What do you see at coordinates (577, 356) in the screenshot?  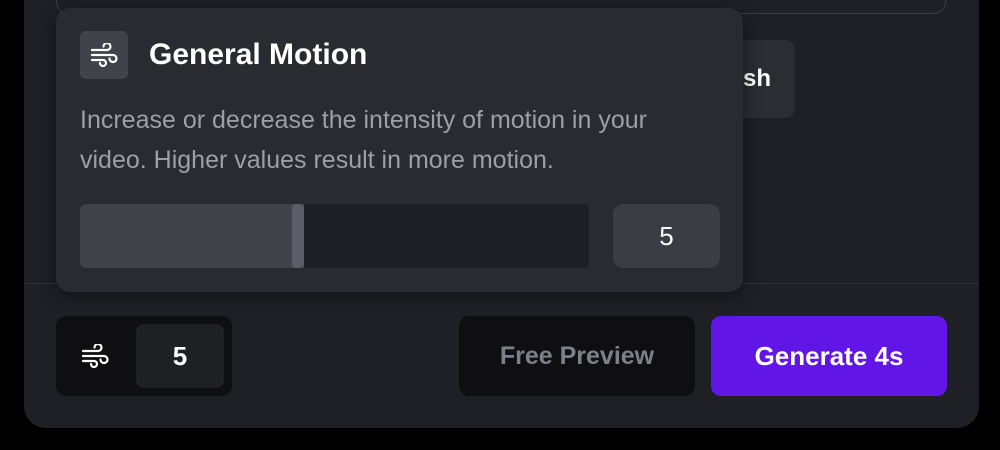 I see `free-preview-button: Free Preview` at bounding box center [577, 356].